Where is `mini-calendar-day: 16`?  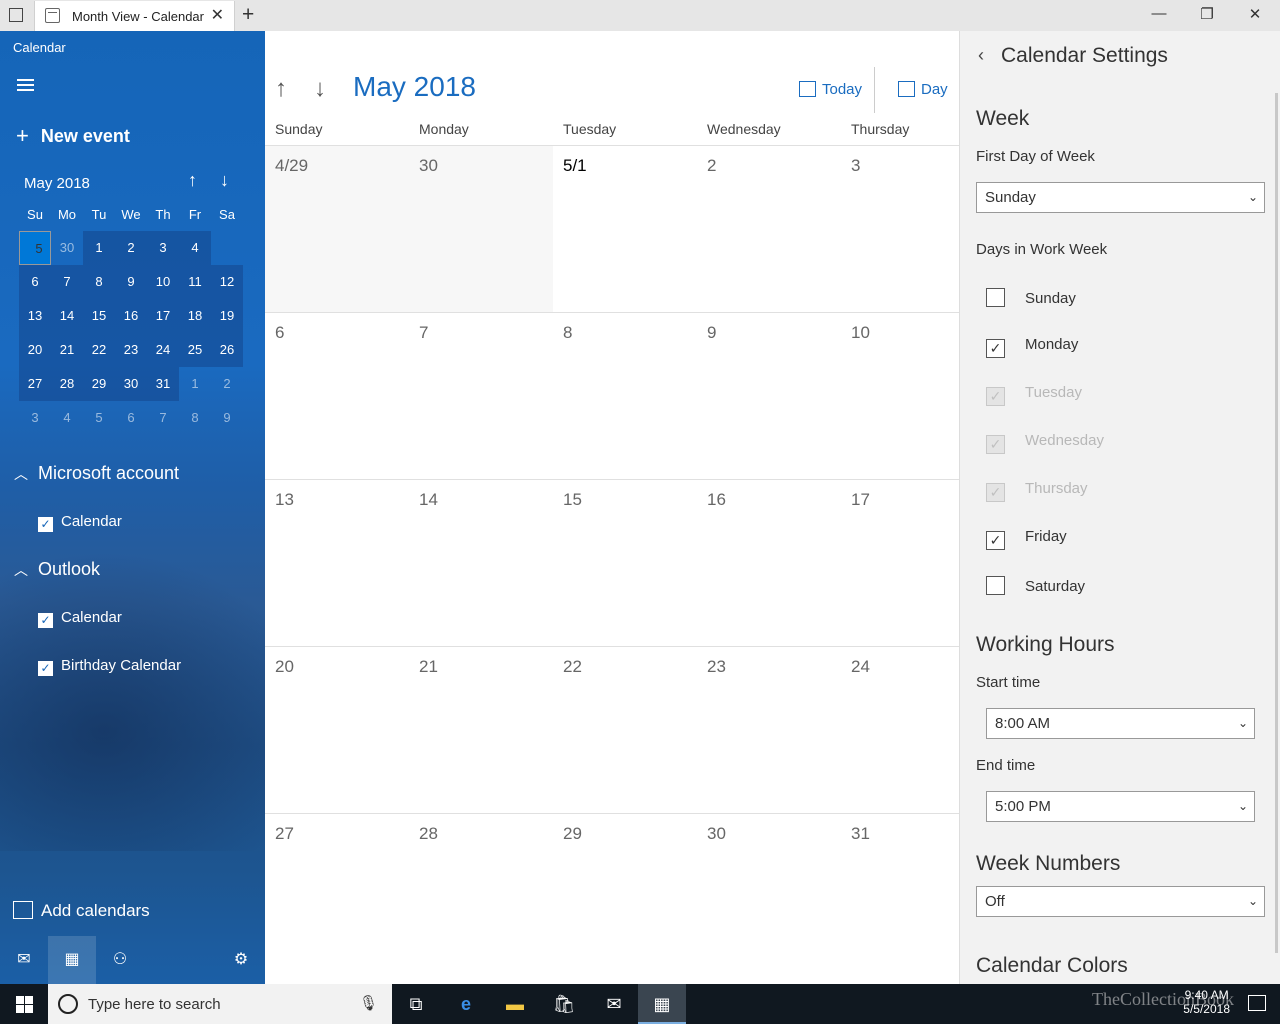
mini-calendar-day: 16 is located at coordinates (131, 316).